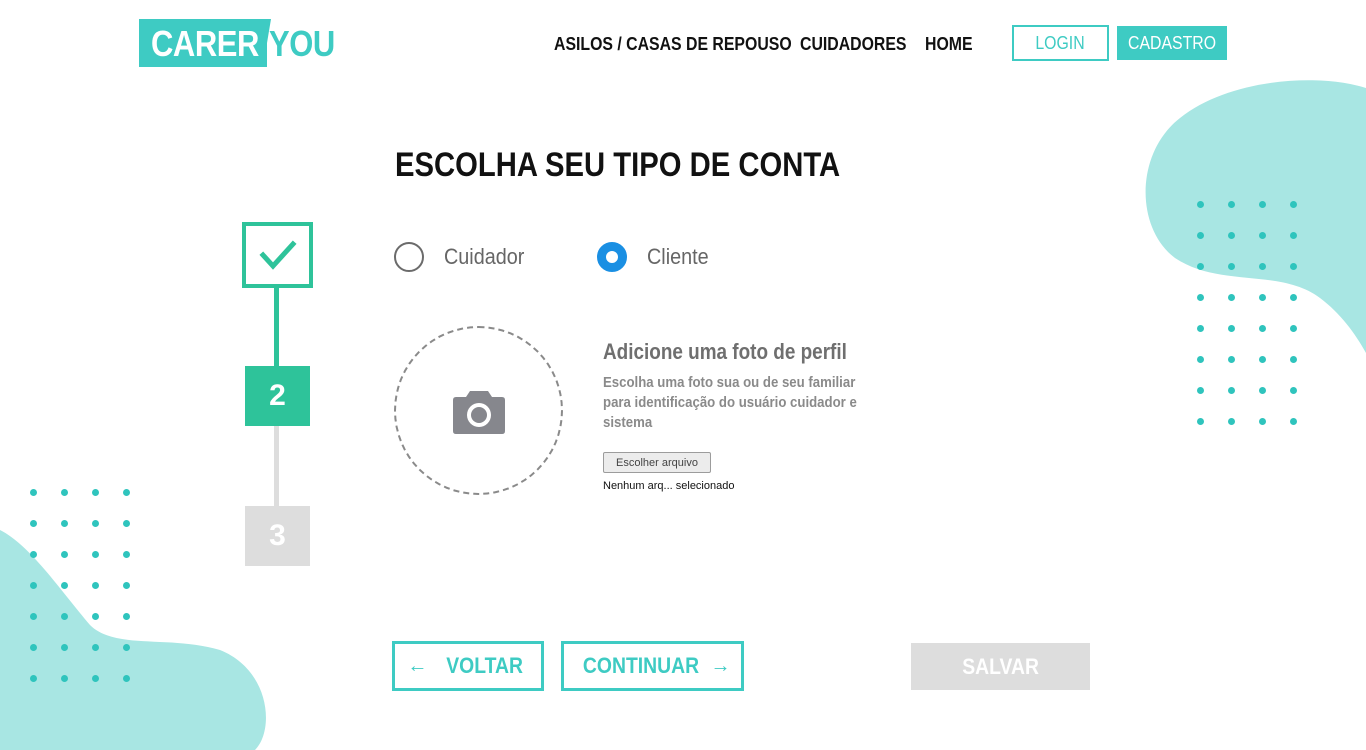 This screenshot has height=750, width=1366. I want to click on continue-button-label: CONTINUAR, so click(640, 665).